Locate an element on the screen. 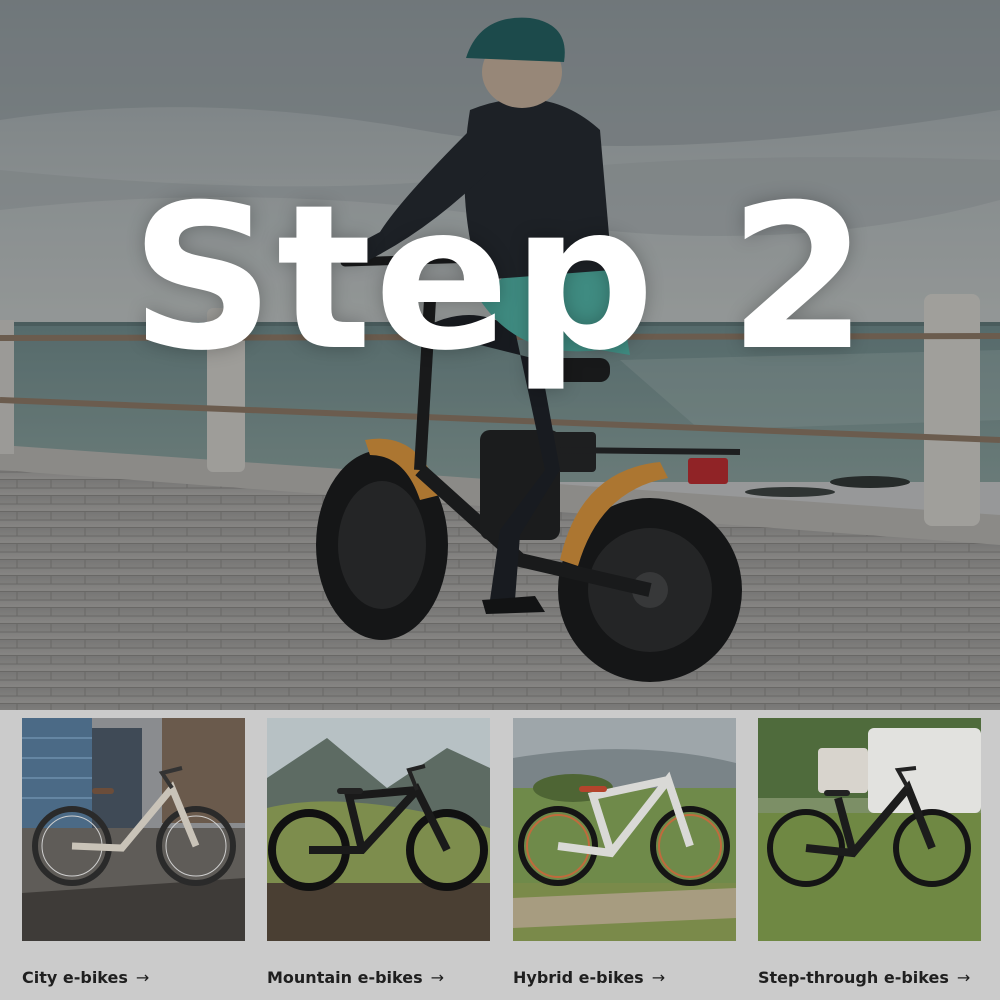  category-title: Mountain e-bikes is located at coordinates (345, 977).